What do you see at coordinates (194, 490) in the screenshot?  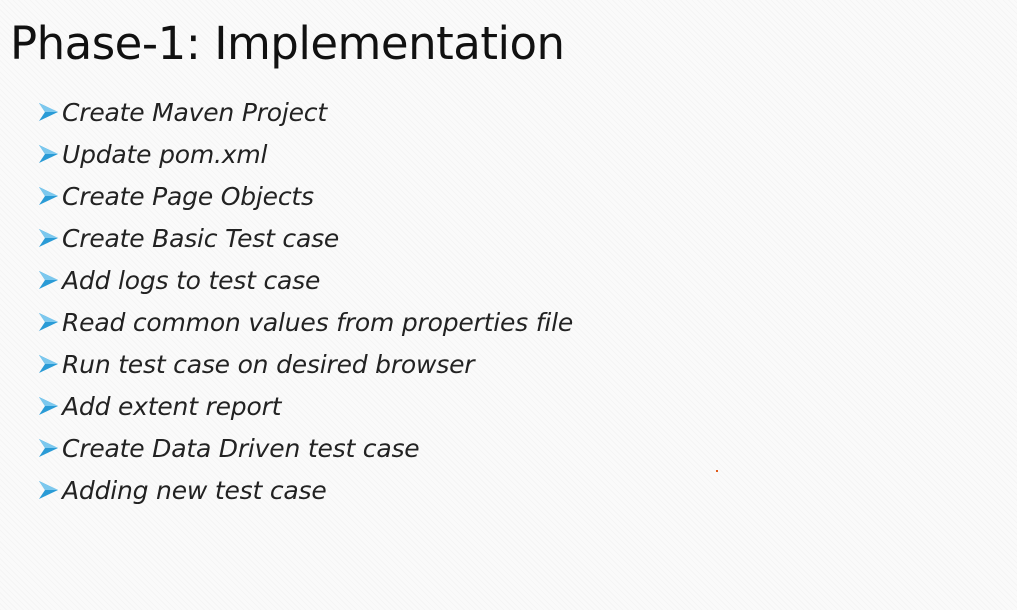 I see `list-item-label: Adding new test case` at bounding box center [194, 490].